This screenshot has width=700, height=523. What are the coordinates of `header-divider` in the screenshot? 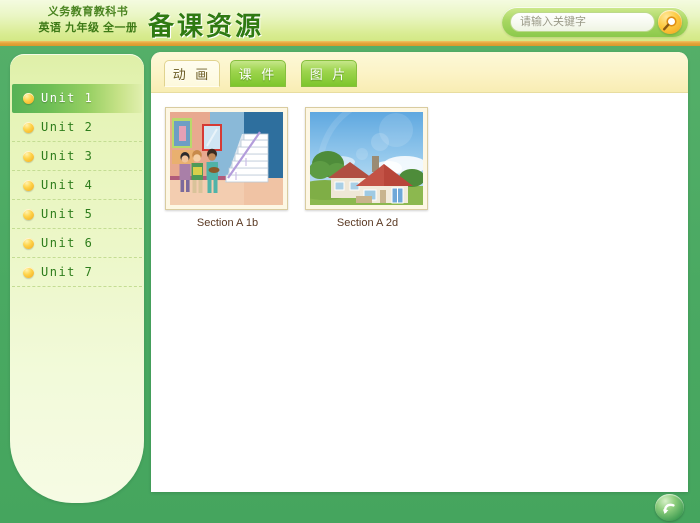 It's located at (350, 43).